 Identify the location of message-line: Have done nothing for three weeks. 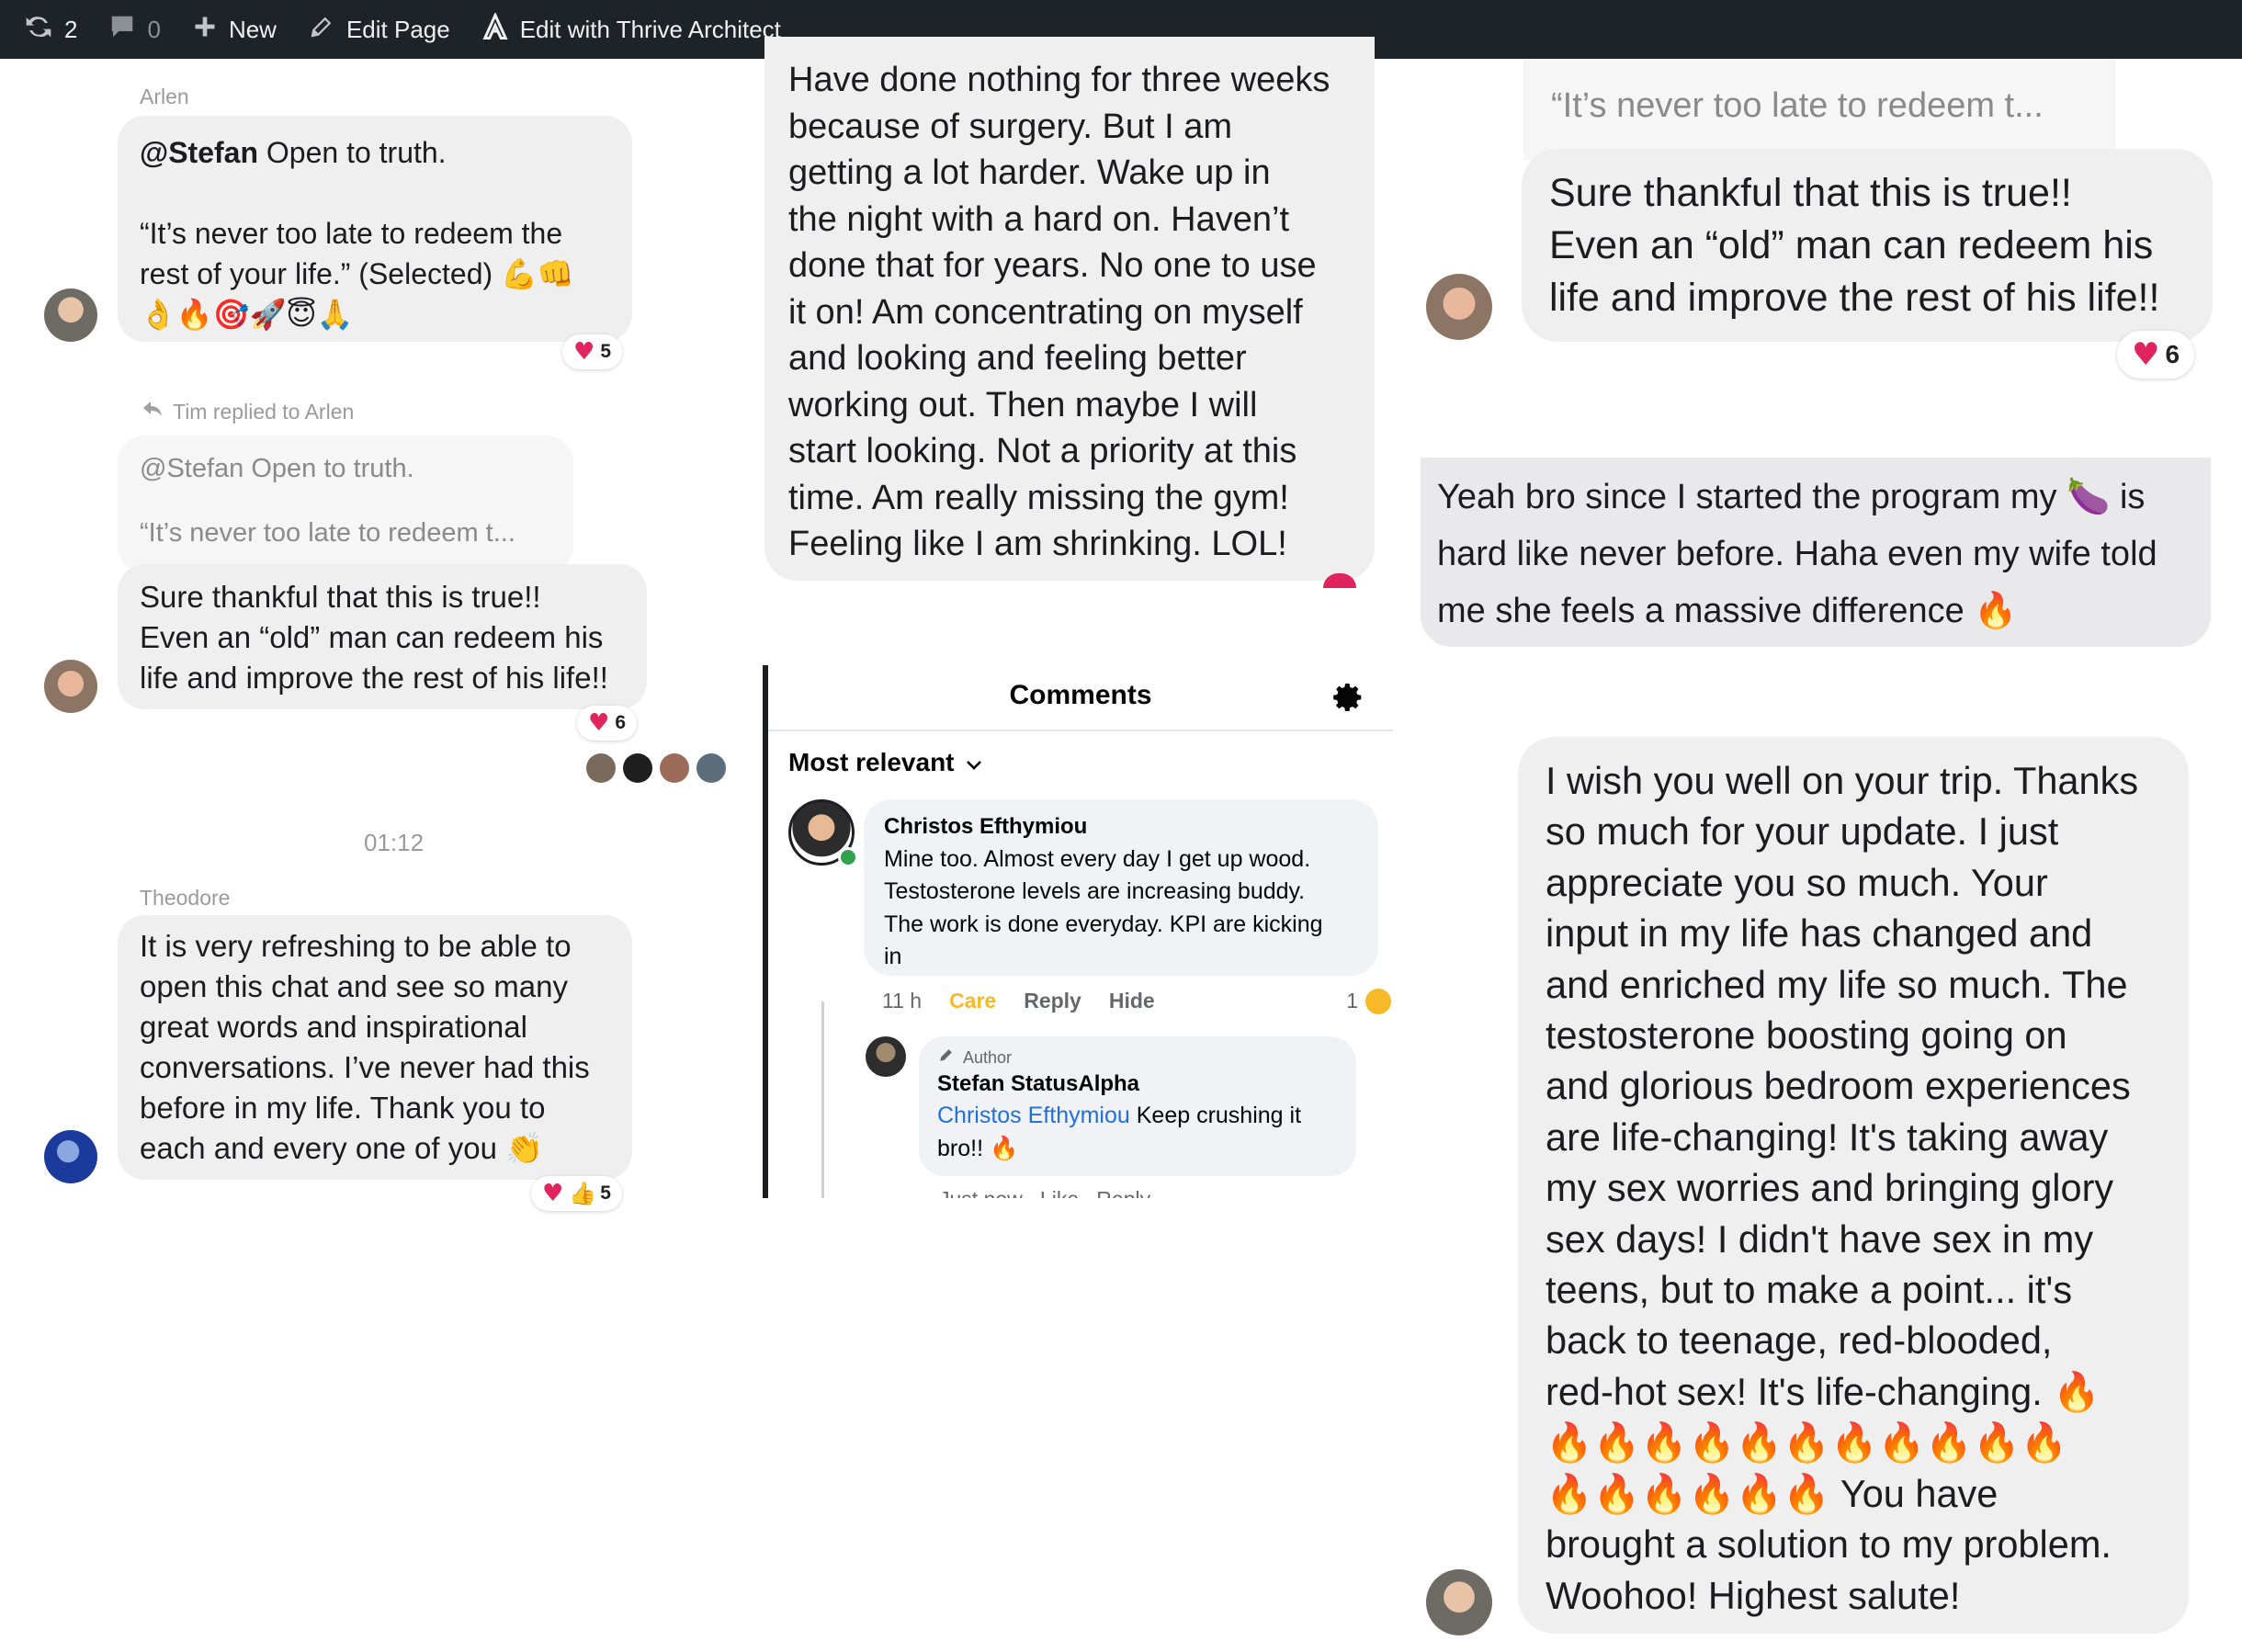
(1059, 80).